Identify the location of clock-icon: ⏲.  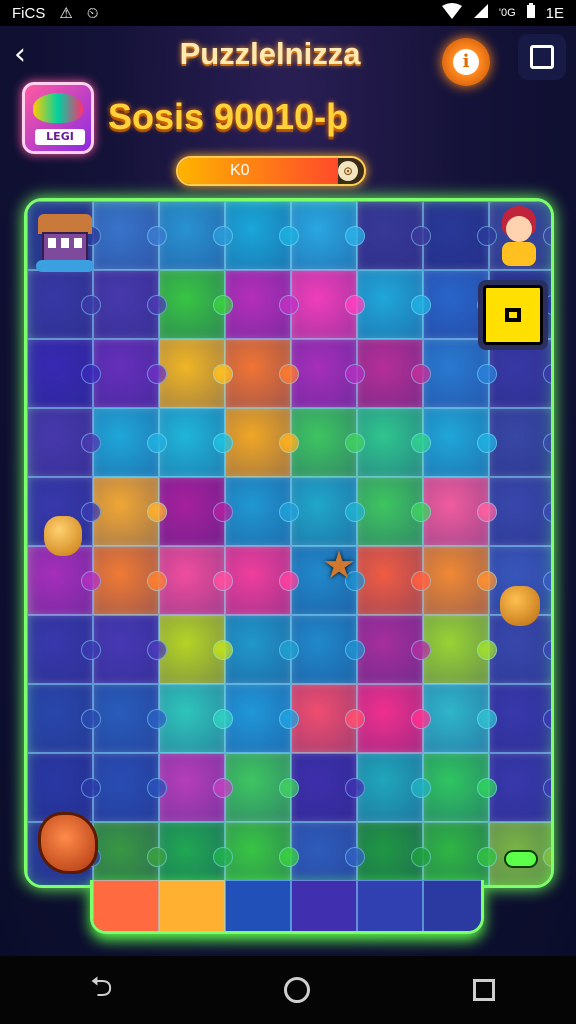
(92, 13).